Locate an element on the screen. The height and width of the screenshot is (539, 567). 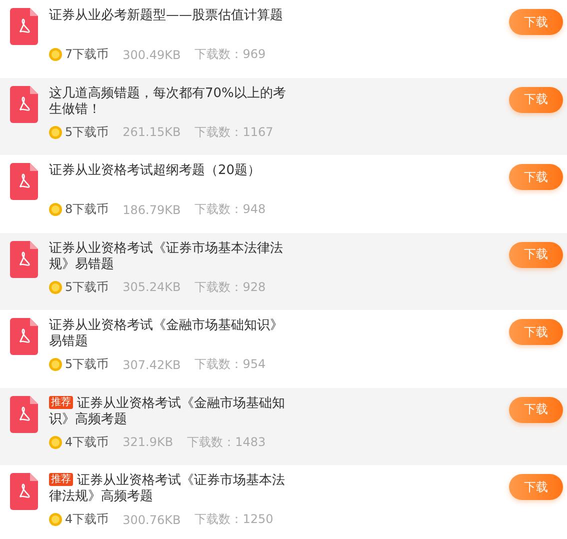
resource-title: 这几道高频错题，每次都有70%以上的考生做错！ is located at coordinates (168, 102).